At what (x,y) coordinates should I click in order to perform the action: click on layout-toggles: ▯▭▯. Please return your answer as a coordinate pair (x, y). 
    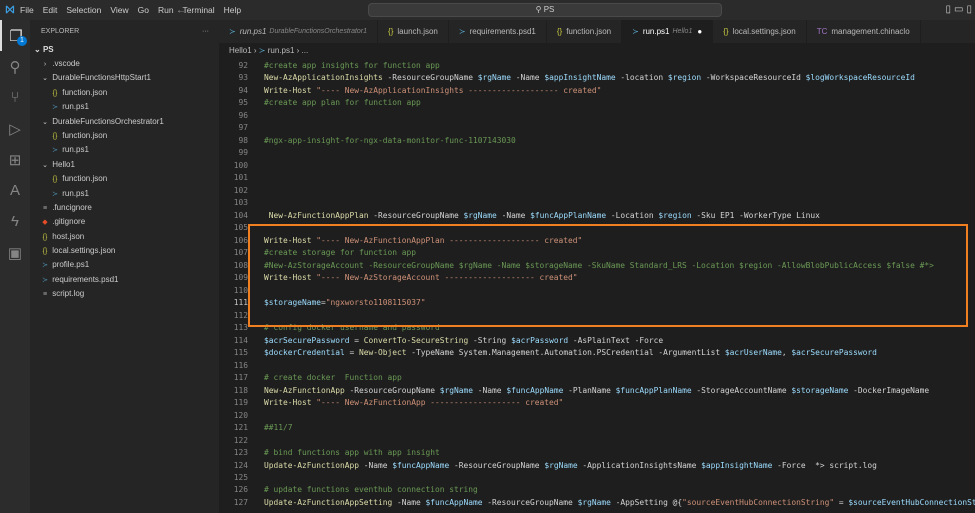
    Looking at the image, I should click on (960, 9).